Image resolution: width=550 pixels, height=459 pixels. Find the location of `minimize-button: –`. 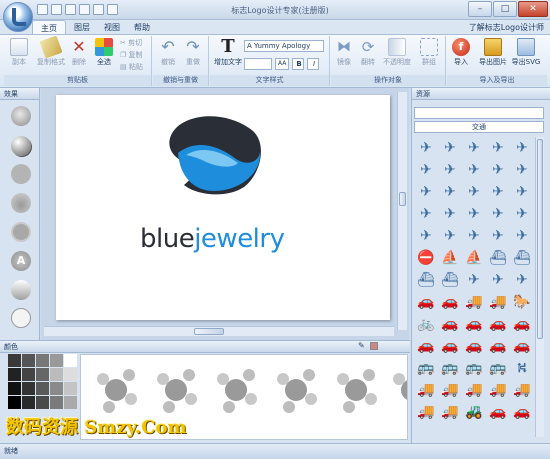

minimize-button: – is located at coordinates (480, 9).